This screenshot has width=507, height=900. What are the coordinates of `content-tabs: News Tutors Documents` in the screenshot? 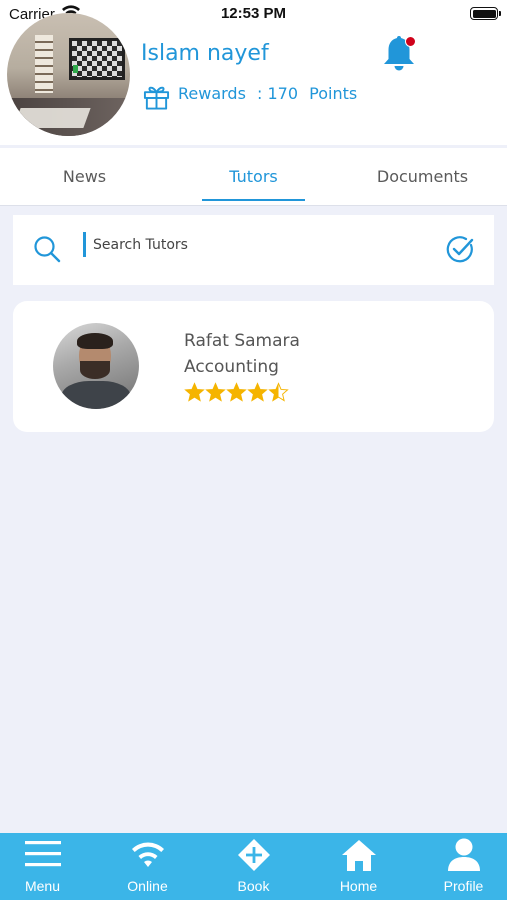 It's located at (253, 177).